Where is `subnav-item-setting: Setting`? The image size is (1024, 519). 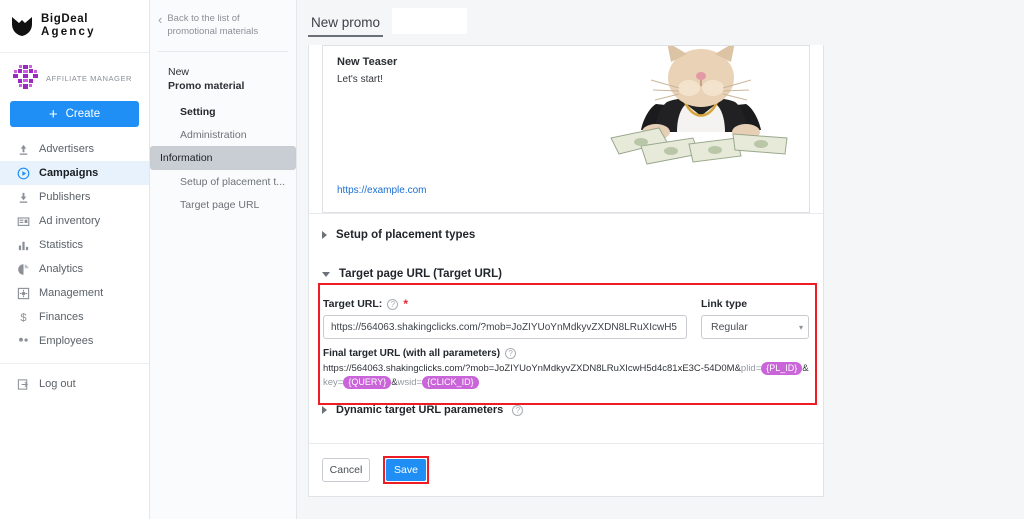 subnav-item-setting: Setting is located at coordinates (223, 111).